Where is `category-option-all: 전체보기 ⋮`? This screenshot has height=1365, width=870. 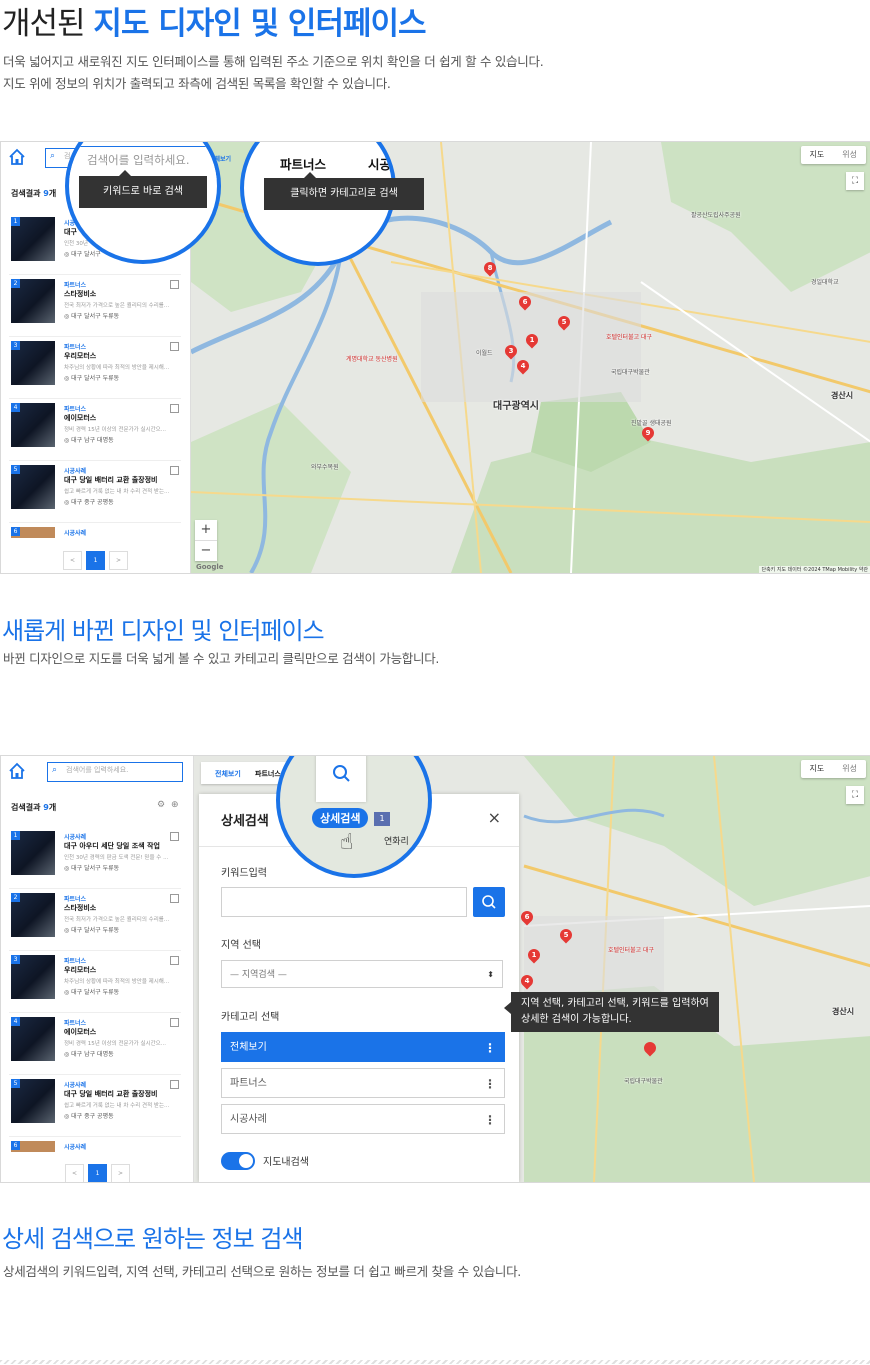
category-option-all: 전체보기 ⋮ is located at coordinates (363, 1047).